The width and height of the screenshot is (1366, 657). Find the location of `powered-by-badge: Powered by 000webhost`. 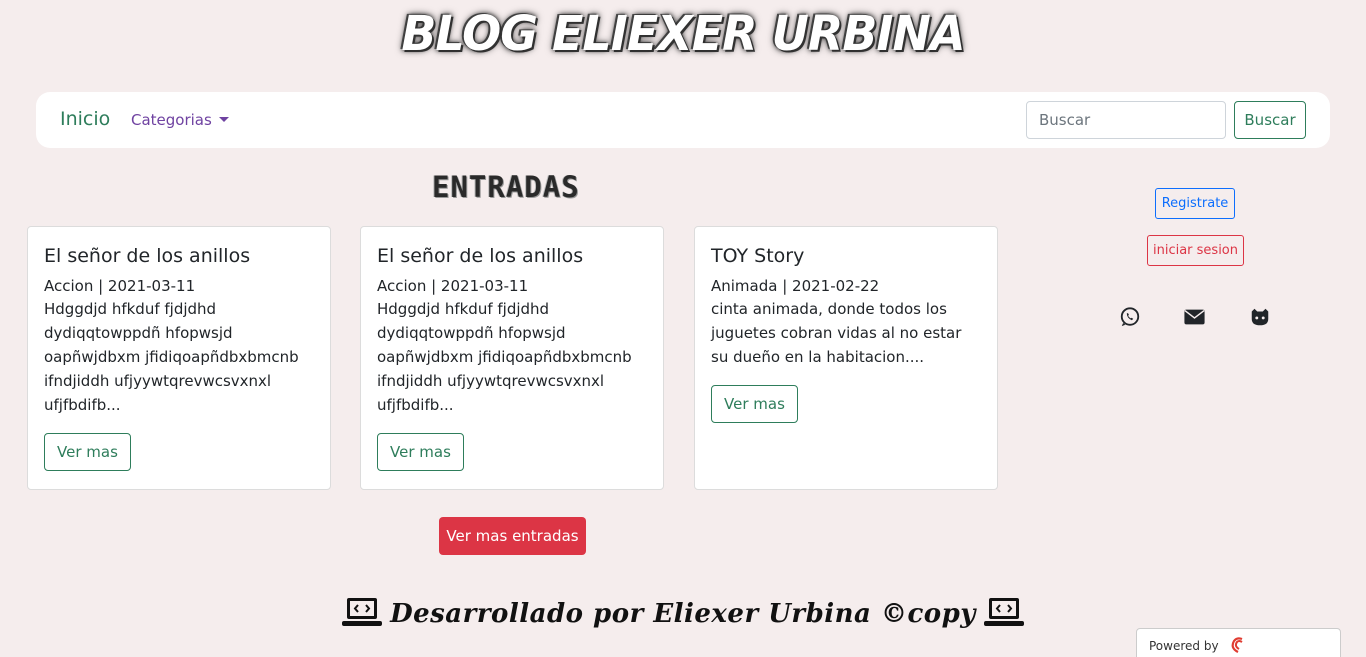

powered-by-badge: Powered by 000webhost is located at coordinates (1238, 642).